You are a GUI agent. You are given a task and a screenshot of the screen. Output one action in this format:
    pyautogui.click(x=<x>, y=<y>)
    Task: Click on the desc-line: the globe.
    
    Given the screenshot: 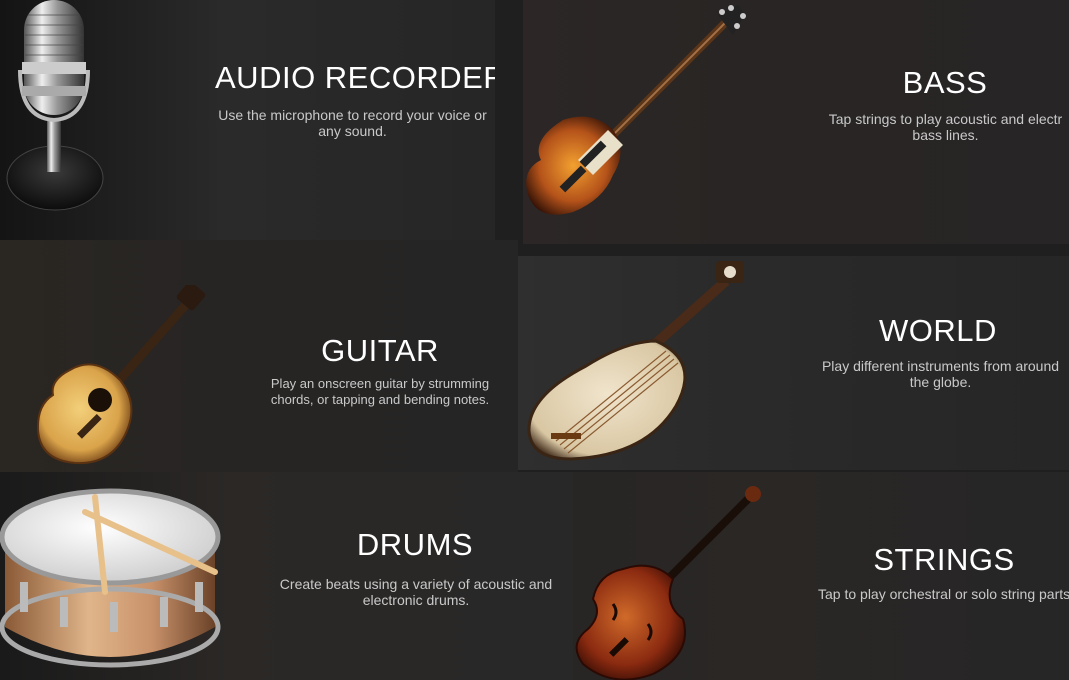 What is the action you would take?
    pyautogui.click(x=940, y=382)
    